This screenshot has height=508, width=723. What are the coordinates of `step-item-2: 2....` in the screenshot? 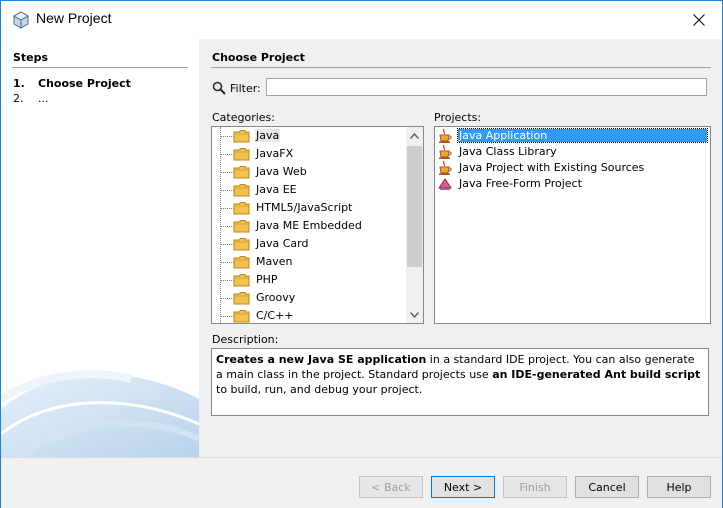 It's located at (31, 98).